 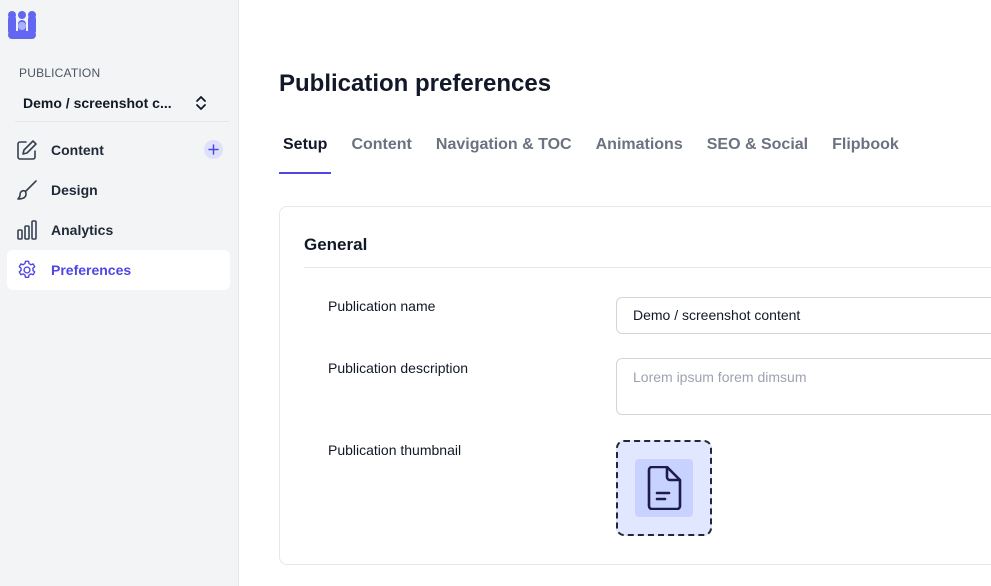 What do you see at coordinates (803, 315) in the screenshot?
I see `publication-name-input: Demo / screenshot content` at bounding box center [803, 315].